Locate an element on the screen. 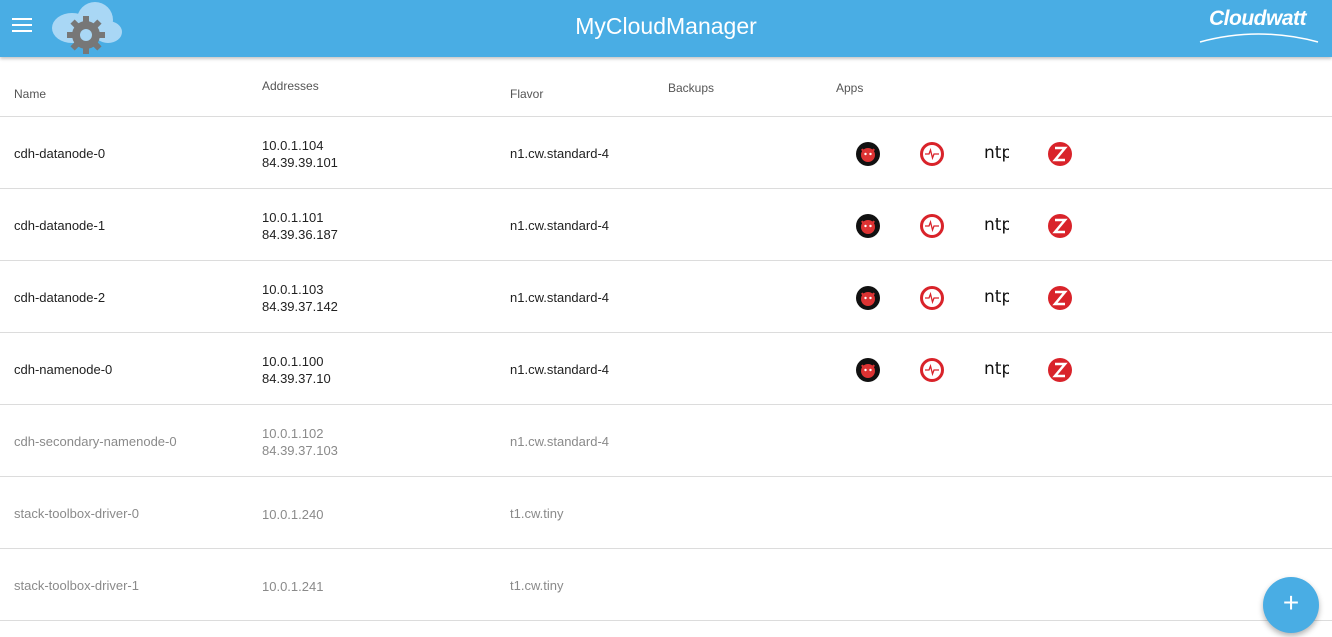 The width and height of the screenshot is (1332, 637). private-address: 10.0.1.240 is located at coordinates (293, 514).